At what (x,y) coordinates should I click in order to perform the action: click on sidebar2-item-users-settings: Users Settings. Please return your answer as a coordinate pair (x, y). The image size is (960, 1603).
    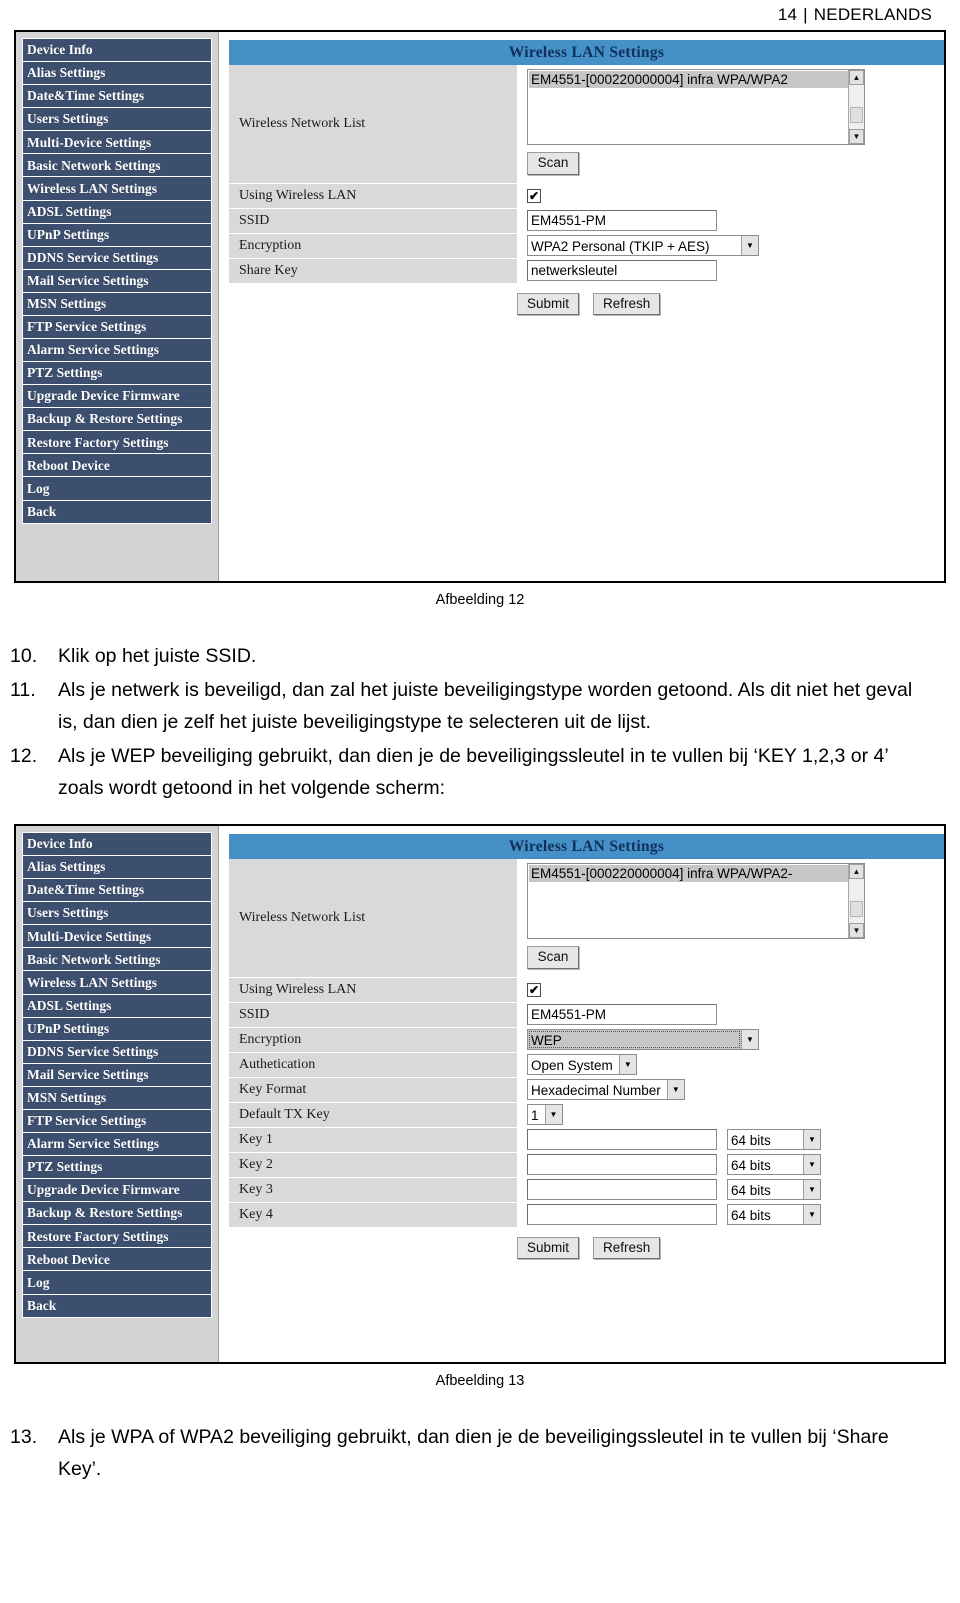
    Looking at the image, I should click on (117, 914).